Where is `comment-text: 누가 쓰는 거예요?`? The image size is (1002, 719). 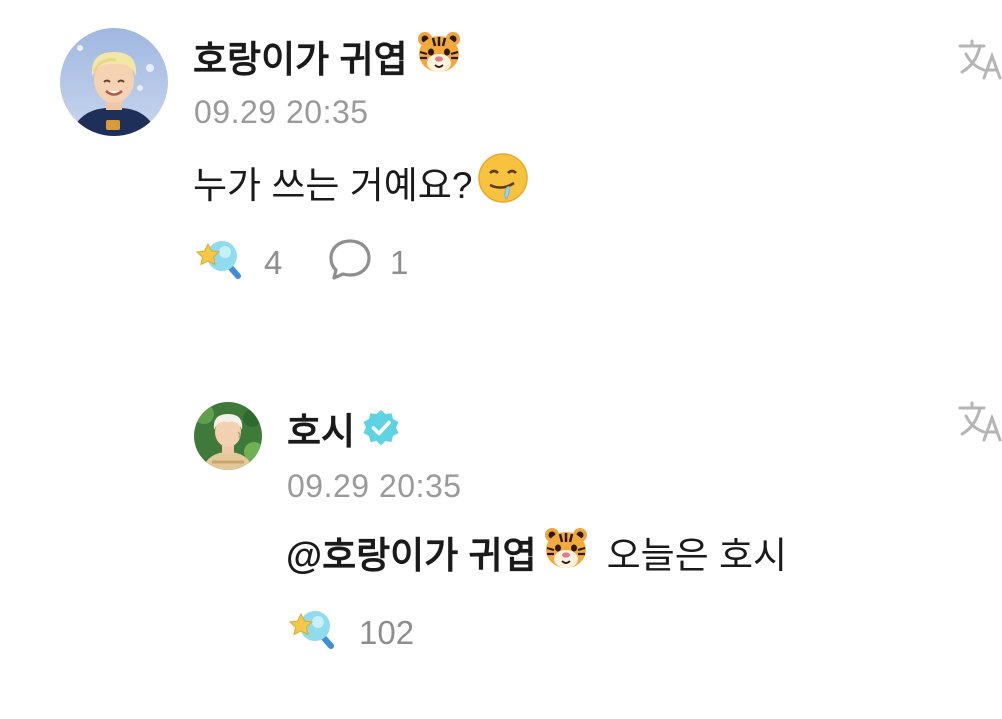
comment-text: 누가 쓰는 거예요? is located at coordinates (361, 181).